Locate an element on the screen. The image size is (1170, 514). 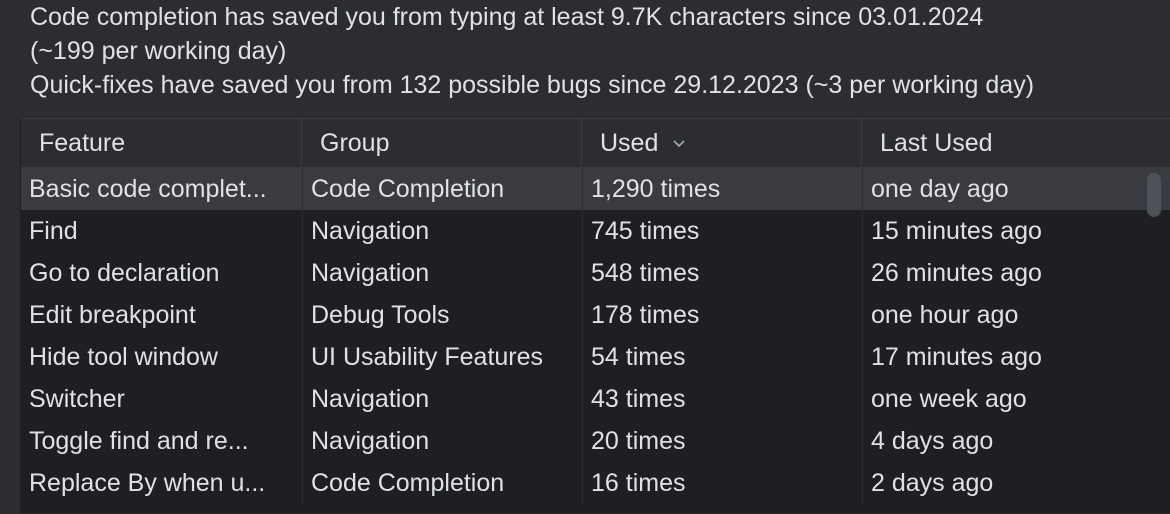
header-used-label: Used is located at coordinates (629, 142).